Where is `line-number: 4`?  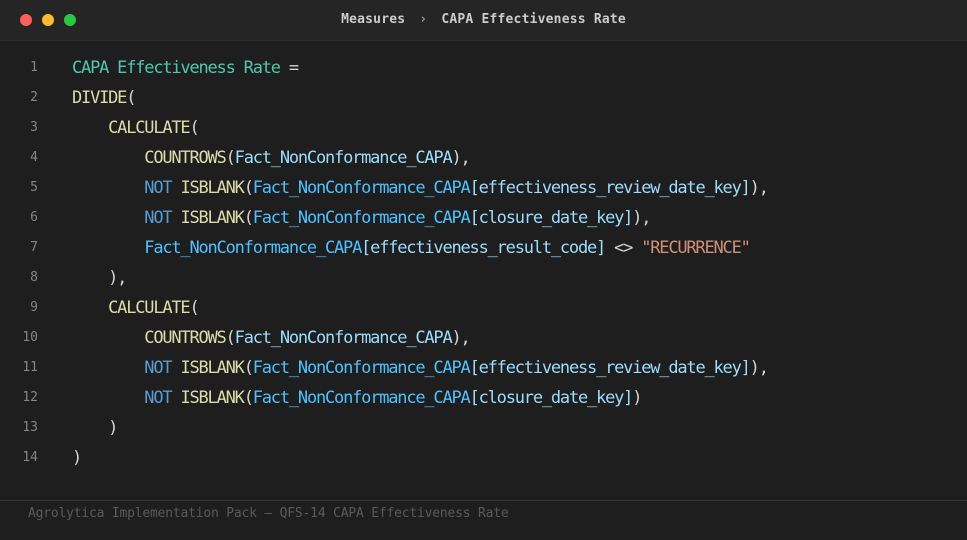
line-number: 4 is located at coordinates (34, 157).